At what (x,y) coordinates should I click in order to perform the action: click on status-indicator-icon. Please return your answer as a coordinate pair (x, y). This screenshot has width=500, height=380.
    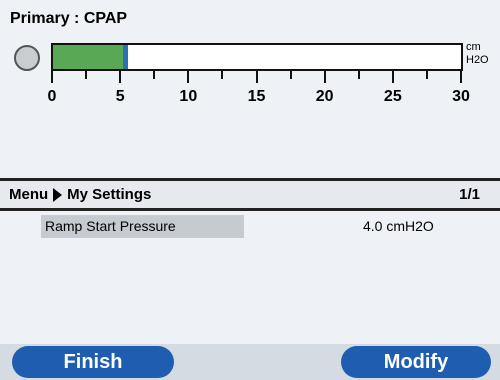
    Looking at the image, I should click on (27, 58).